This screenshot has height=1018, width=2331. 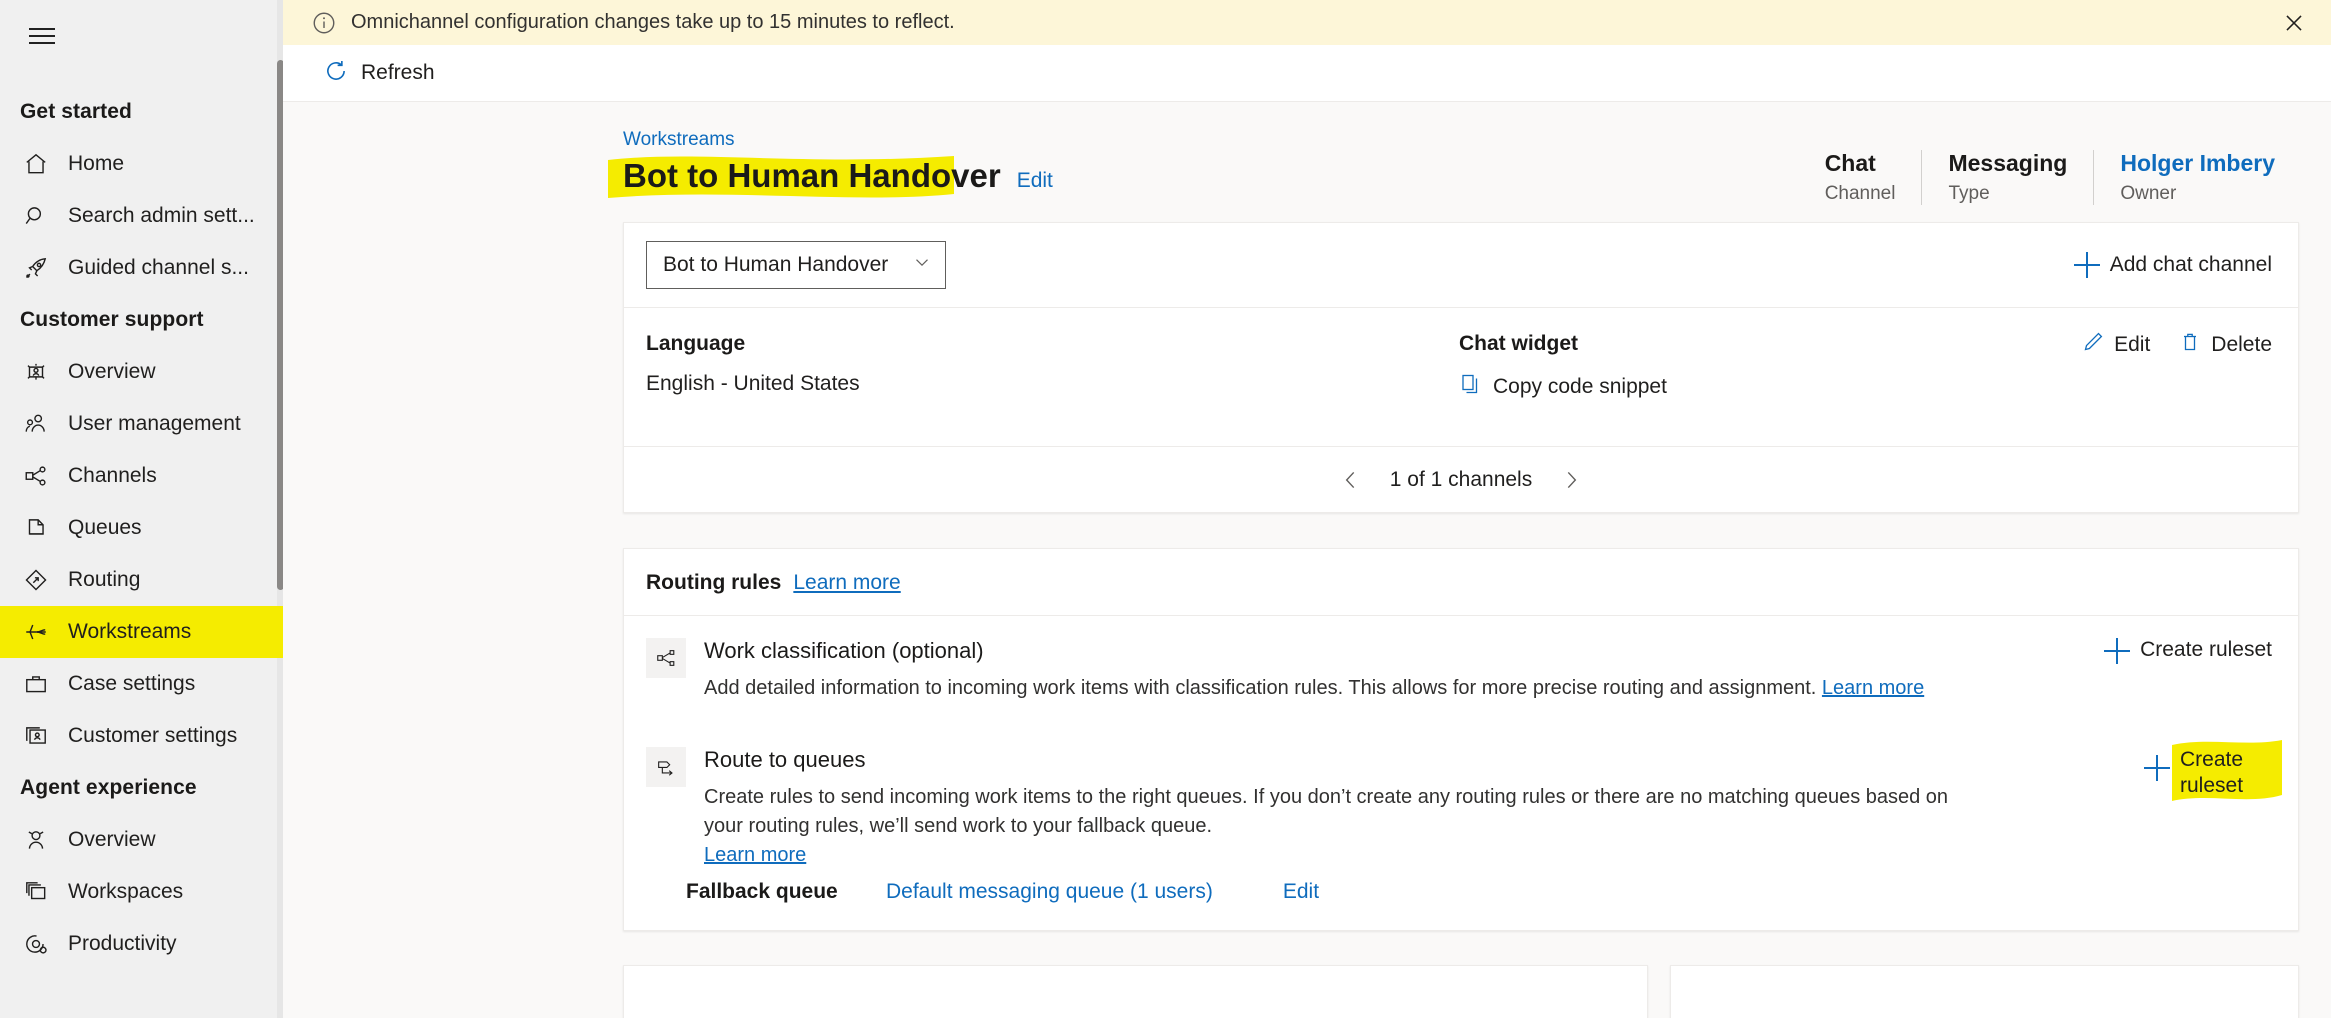 I want to click on queues-icon, so click(x=36, y=528).